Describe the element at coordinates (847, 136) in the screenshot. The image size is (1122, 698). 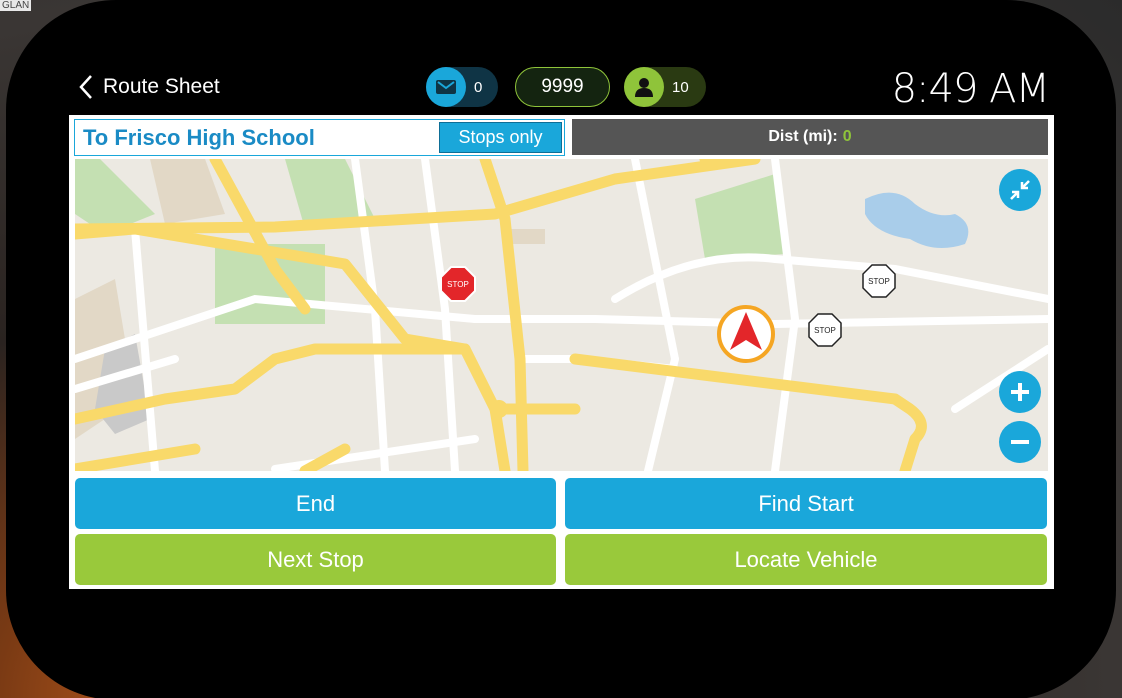
I see `distance-value: 0` at that location.